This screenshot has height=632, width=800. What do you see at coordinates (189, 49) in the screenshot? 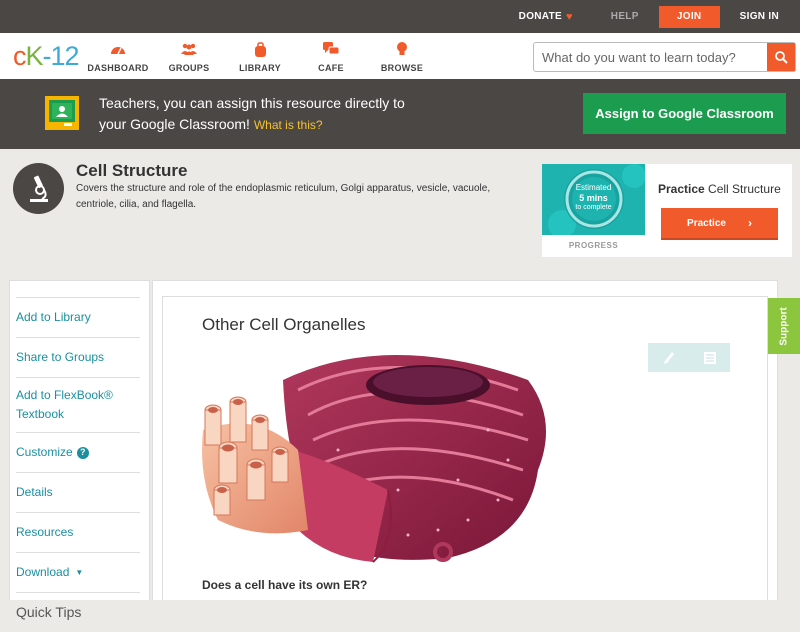
I see `groups-people-icon` at bounding box center [189, 49].